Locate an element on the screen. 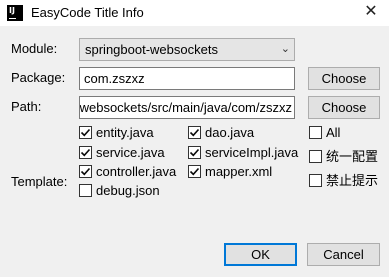 The image size is (389, 277). intellij-app-icon: IJ is located at coordinates (15, 13).